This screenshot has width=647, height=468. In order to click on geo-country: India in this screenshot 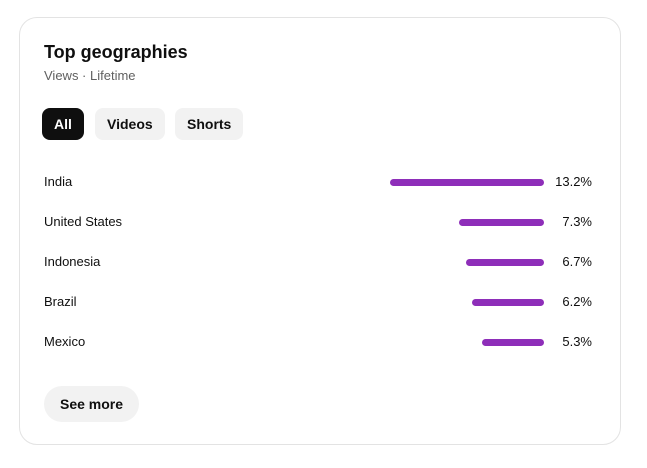, I will do `click(58, 181)`.